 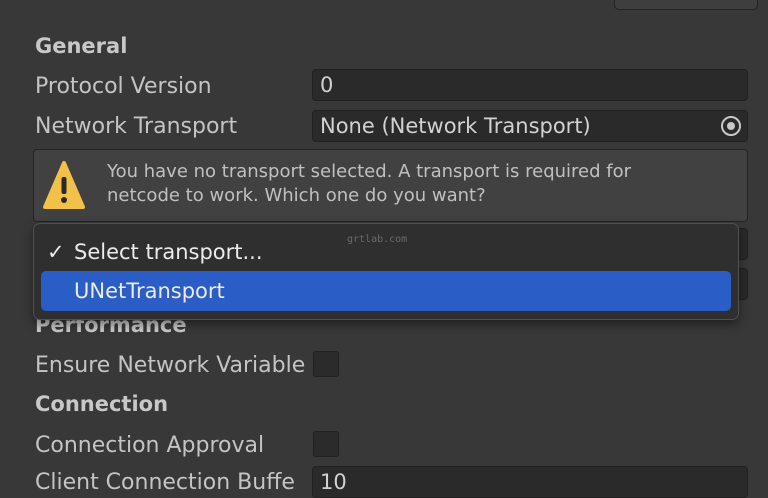 What do you see at coordinates (731, 126) in the screenshot?
I see `object-picker-icon` at bounding box center [731, 126].